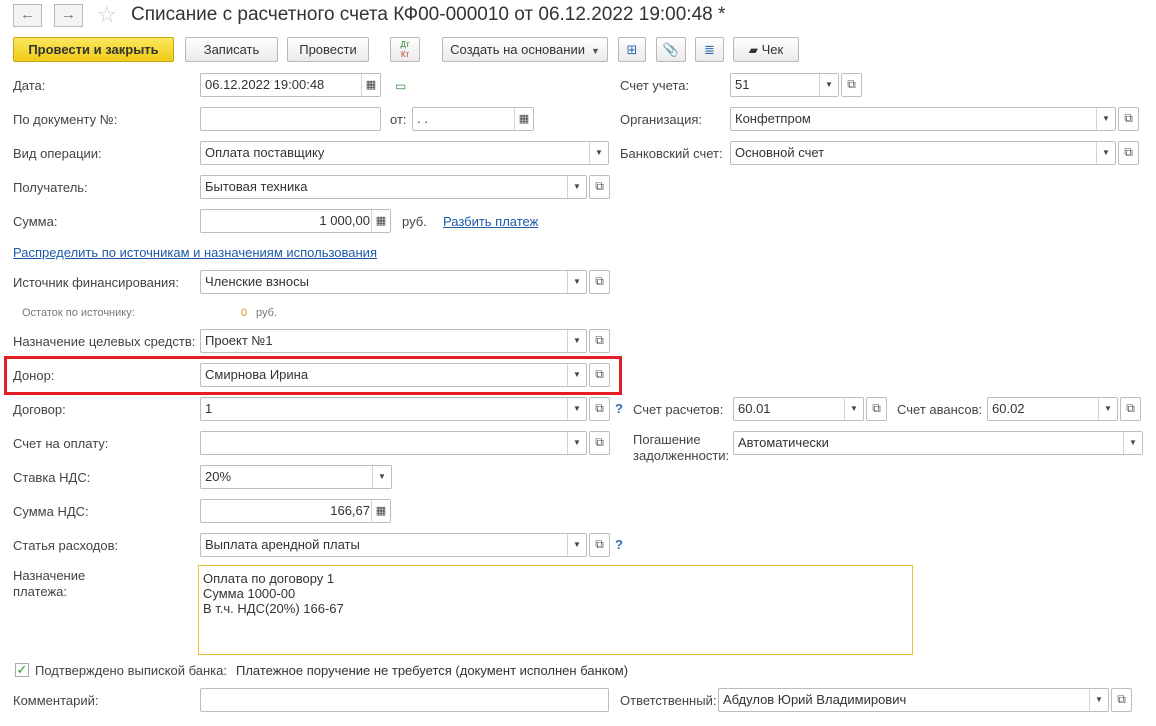 This screenshot has width=1156, height=726. I want to click on contract-select: 1 ▼, so click(393, 409).